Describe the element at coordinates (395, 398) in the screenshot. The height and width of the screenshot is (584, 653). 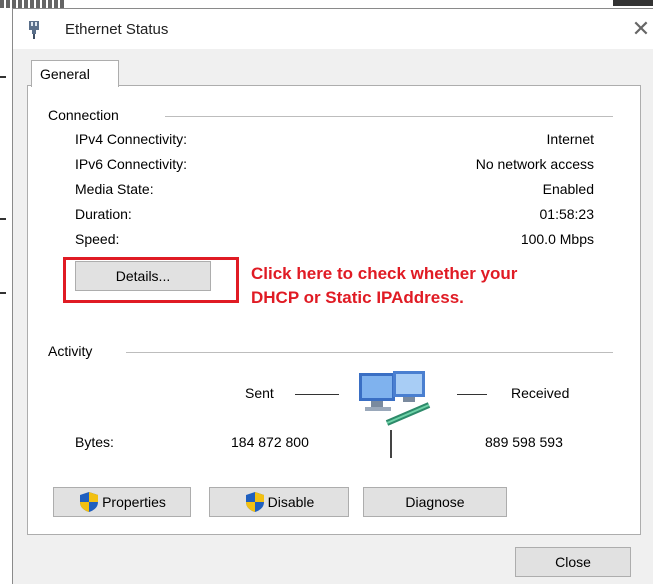
I see `network-computers-icon` at that location.